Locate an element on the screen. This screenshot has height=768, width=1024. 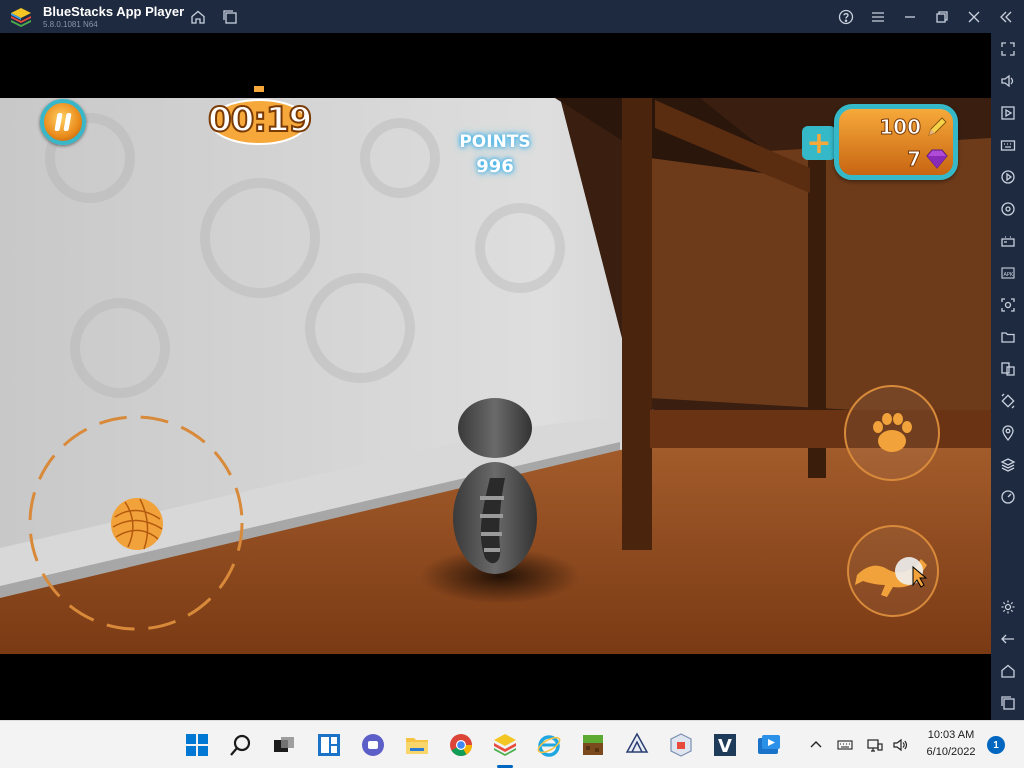
paw-icon is located at coordinates (892, 432).